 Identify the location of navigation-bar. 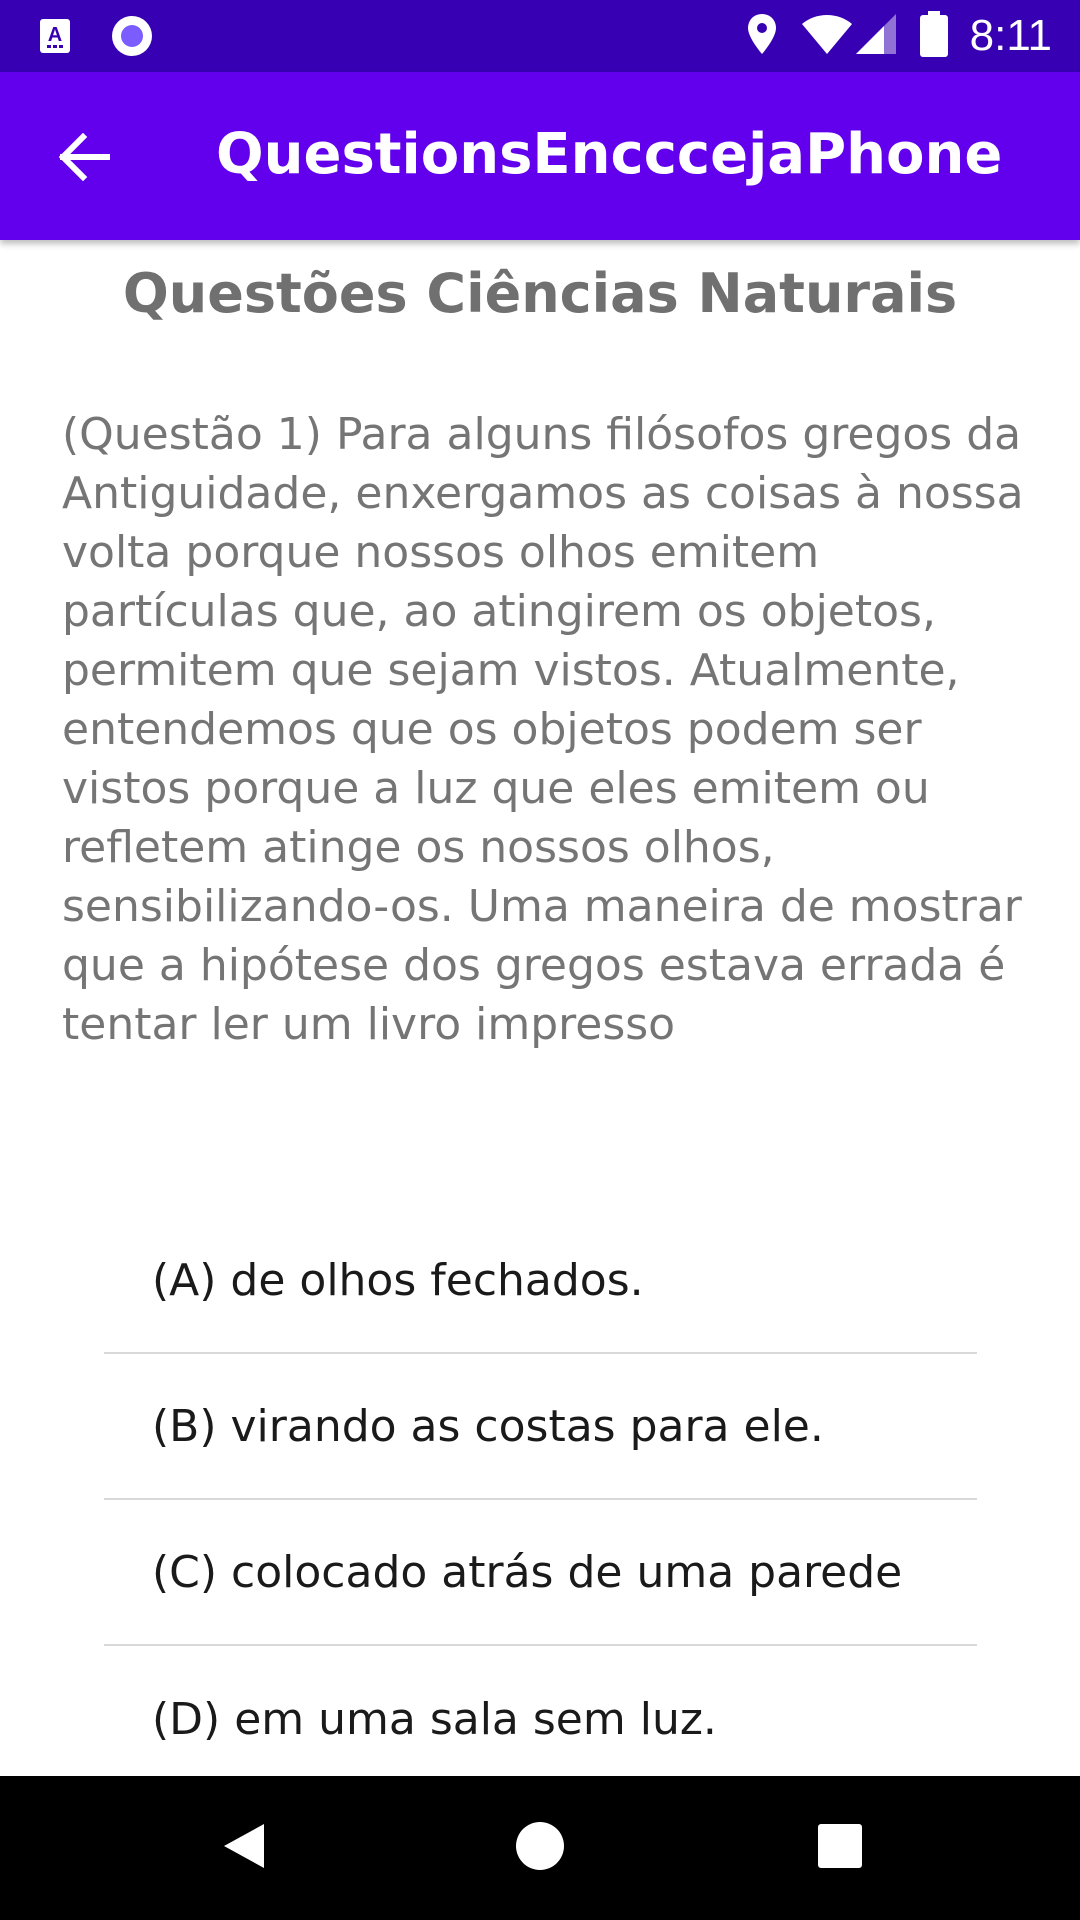
(540, 1848).